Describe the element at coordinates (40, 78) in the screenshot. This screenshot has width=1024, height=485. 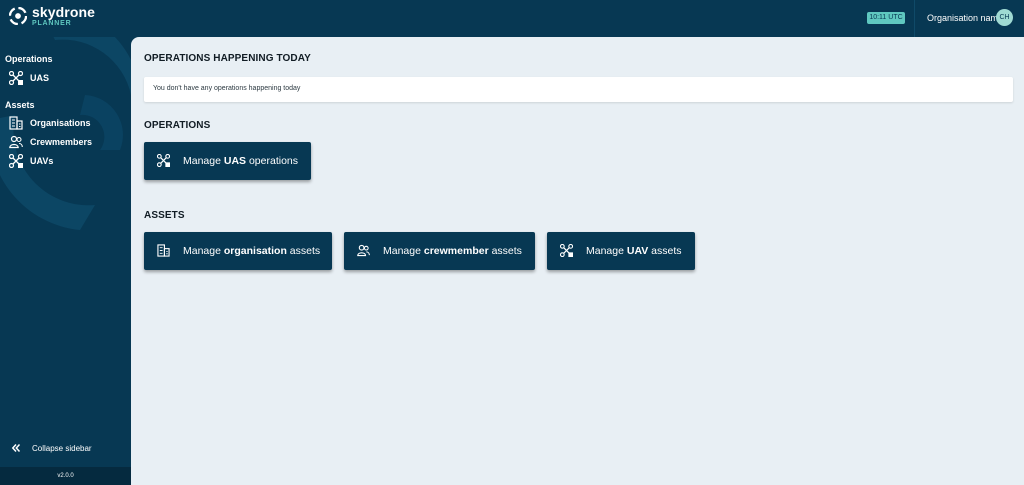
I see `sidebar-item-label: UAS` at that location.